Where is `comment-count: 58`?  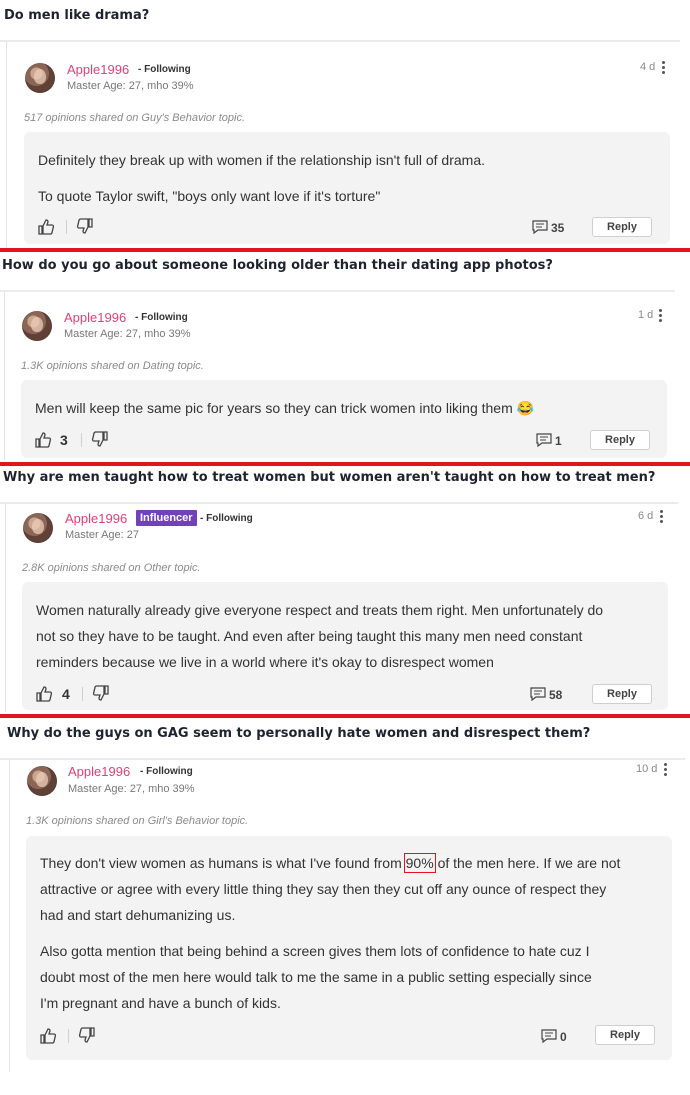
comment-count: 58 is located at coordinates (555, 695).